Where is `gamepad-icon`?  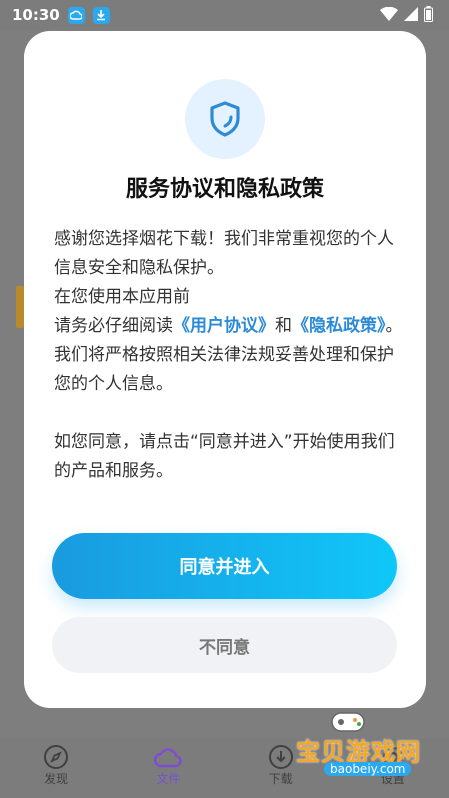
gamepad-icon is located at coordinates (348, 722).